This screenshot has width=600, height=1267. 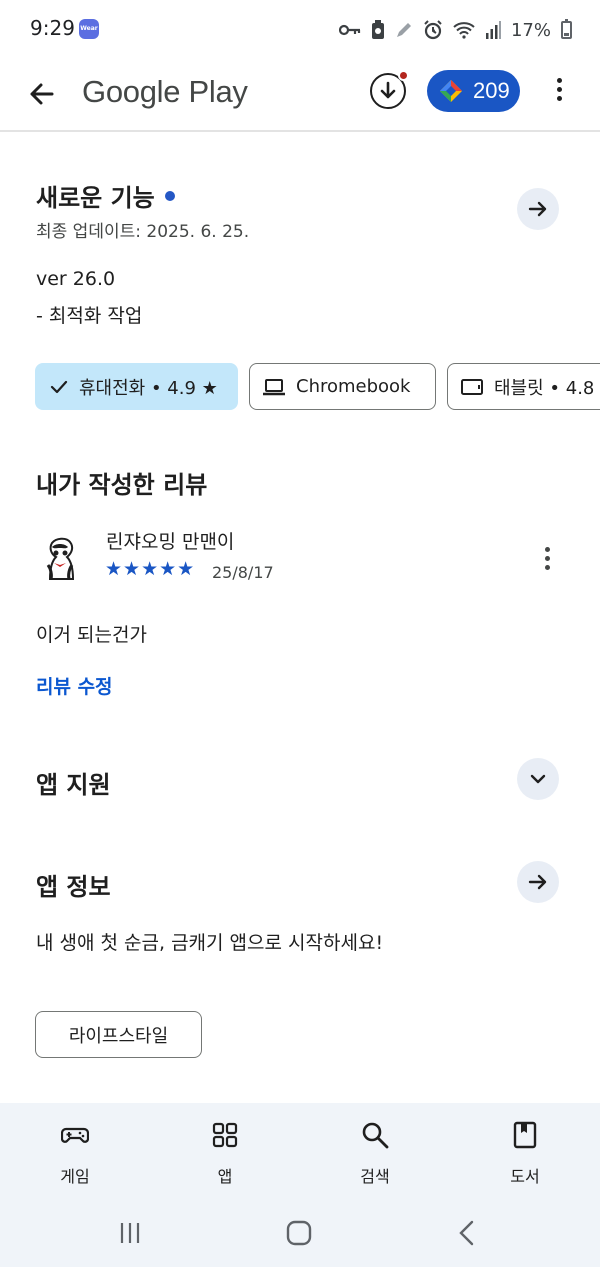 I want to click on downloads-button, so click(x=389, y=89).